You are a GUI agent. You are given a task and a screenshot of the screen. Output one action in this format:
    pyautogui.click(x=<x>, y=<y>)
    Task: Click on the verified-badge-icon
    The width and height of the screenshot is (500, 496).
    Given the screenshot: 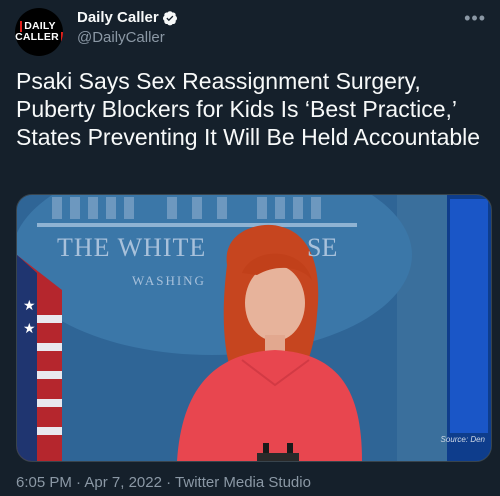 What is the action you would take?
    pyautogui.click(x=170, y=18)
    